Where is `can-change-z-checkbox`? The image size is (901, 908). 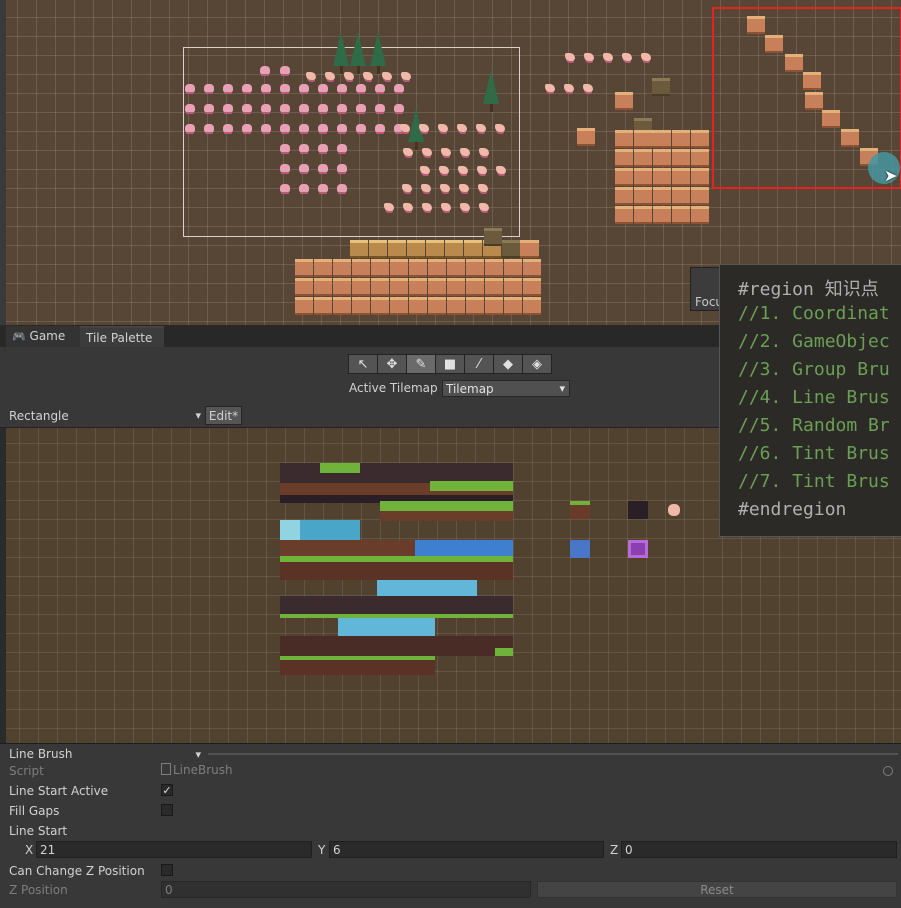 can-change-z-checkbox is located at coordinates (167, 870).